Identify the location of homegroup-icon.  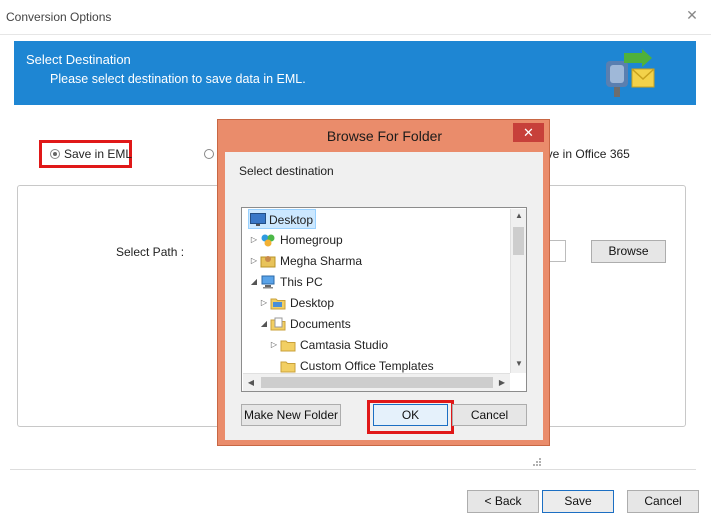
(268, 240).